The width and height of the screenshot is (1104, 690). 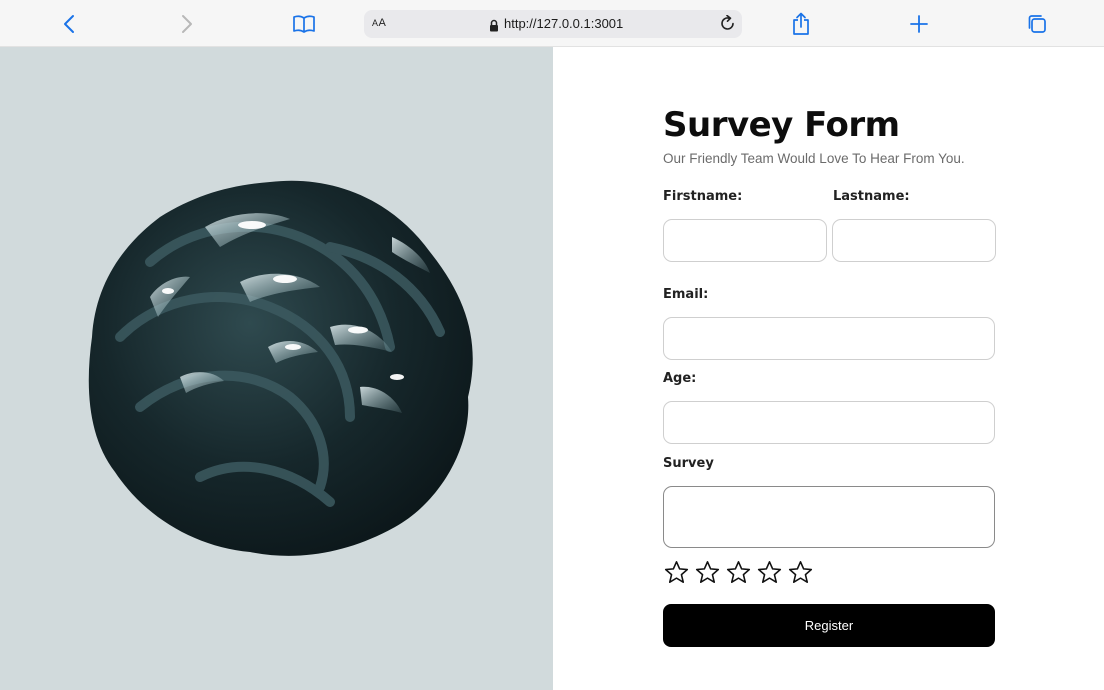 What do you see at coordinates (769, 572) in the screenshot?
I see `star-4-icon` at bounding box center [769, 572].